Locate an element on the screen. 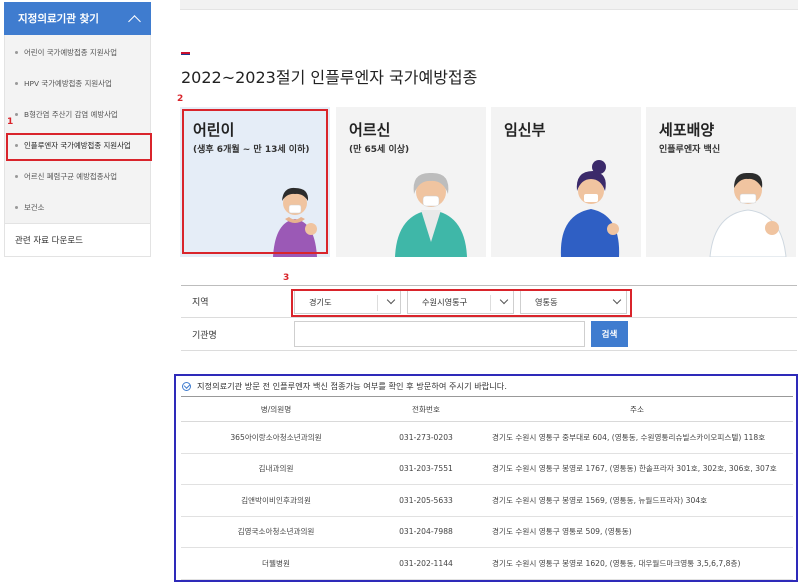 The width and height of the screenshot is (800, 583). sidebar-item-downloads: 관련 자료 다운로드 is located at coordinates (77, 240).